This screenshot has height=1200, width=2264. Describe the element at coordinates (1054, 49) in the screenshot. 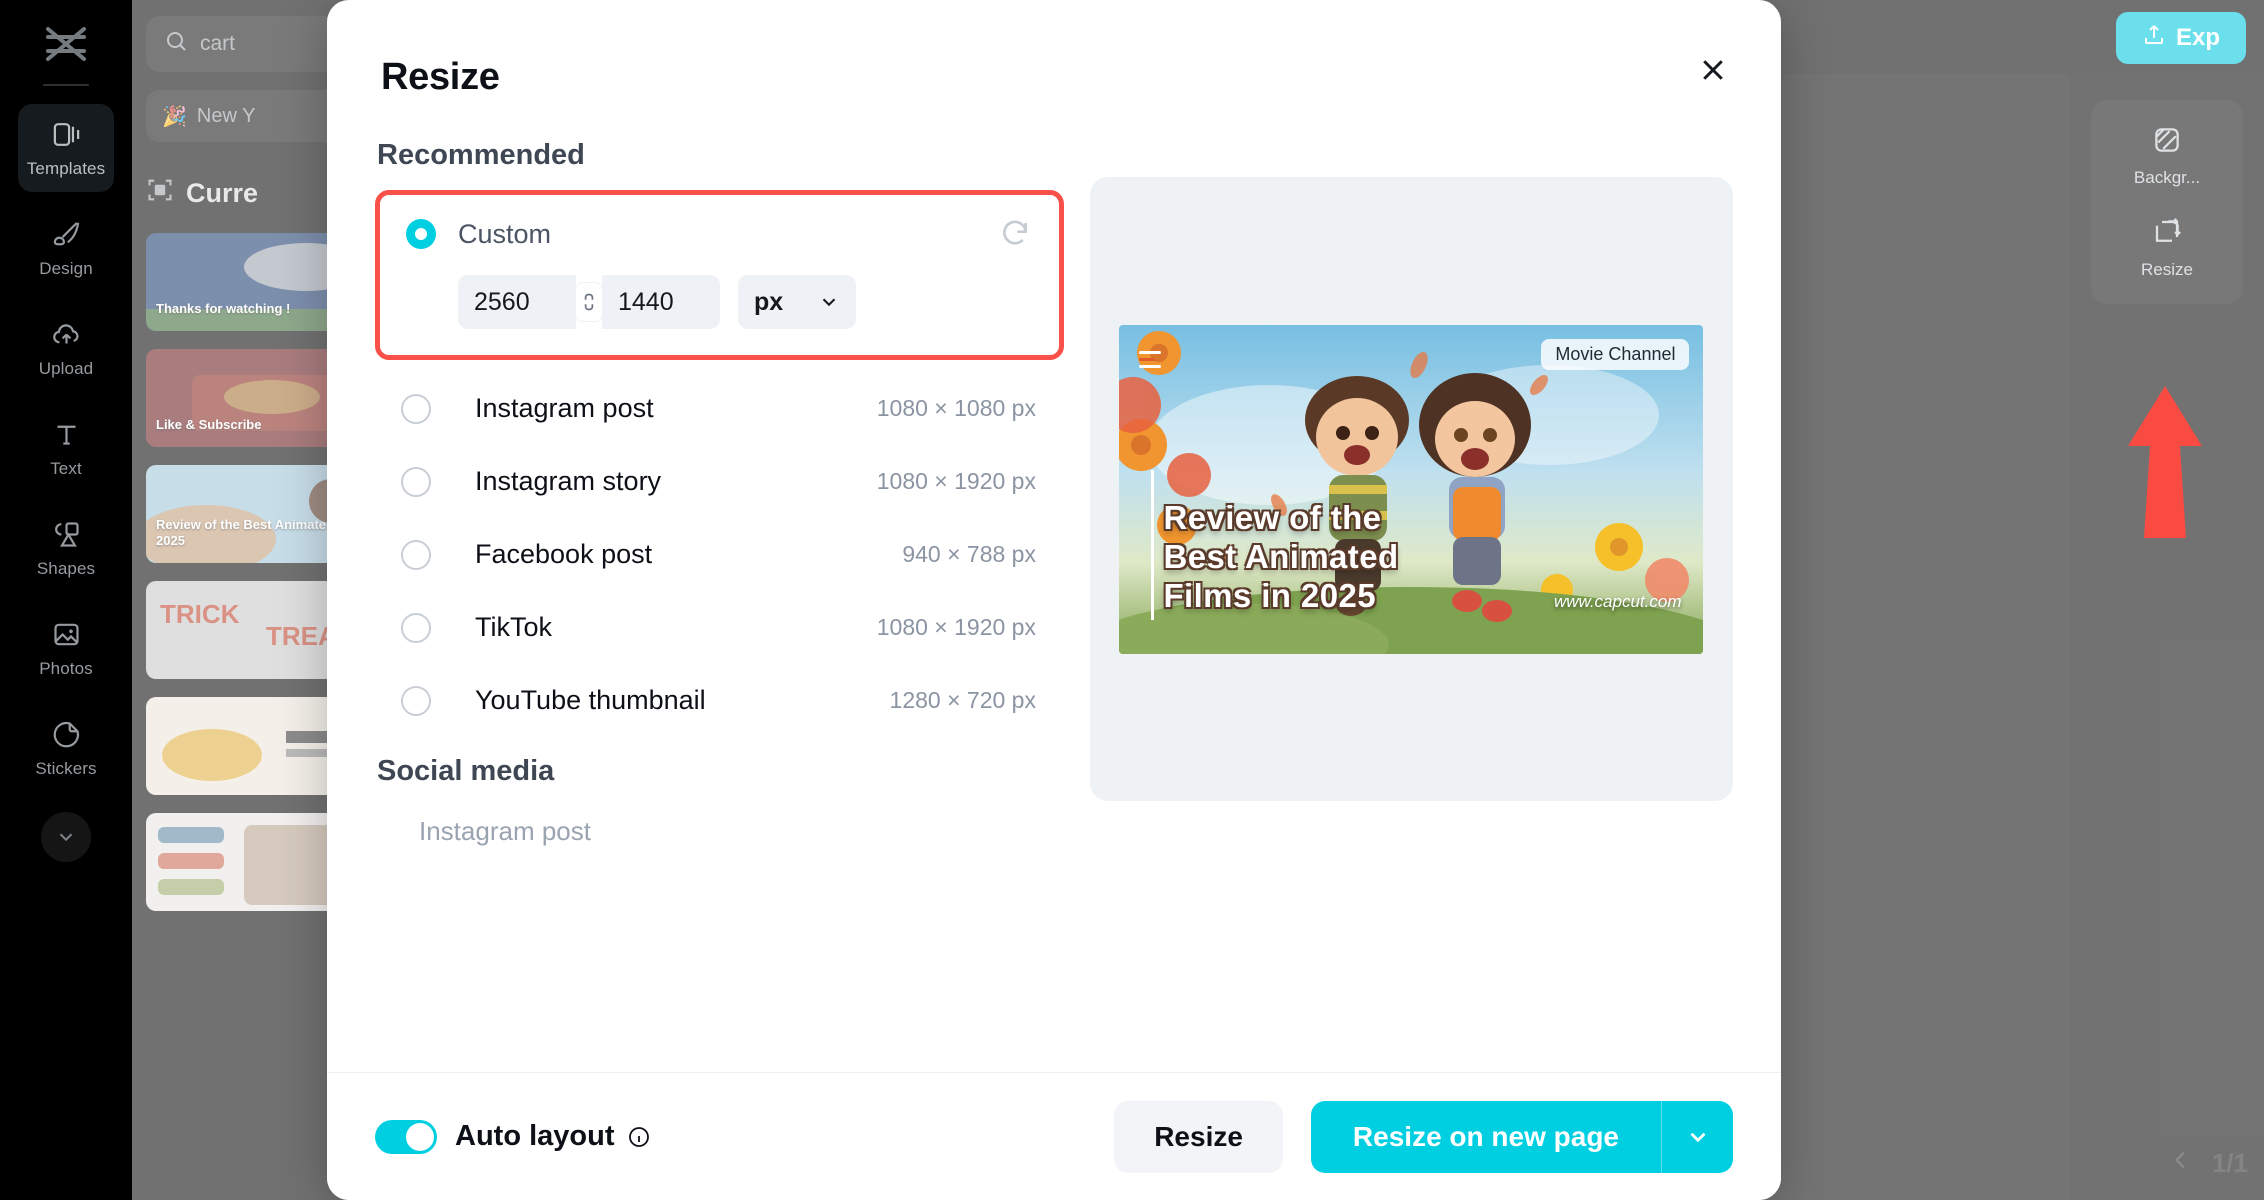

I see `modal-header: Resize` at that location.